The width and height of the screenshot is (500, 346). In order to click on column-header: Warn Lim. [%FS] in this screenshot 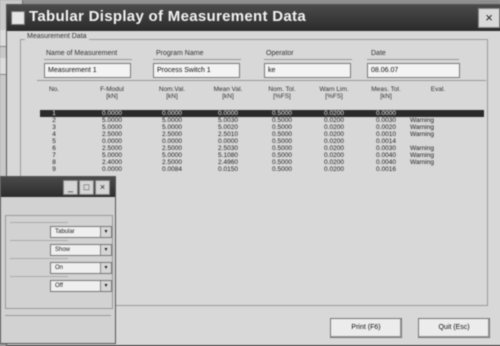, I will do `click(334, 93)`.